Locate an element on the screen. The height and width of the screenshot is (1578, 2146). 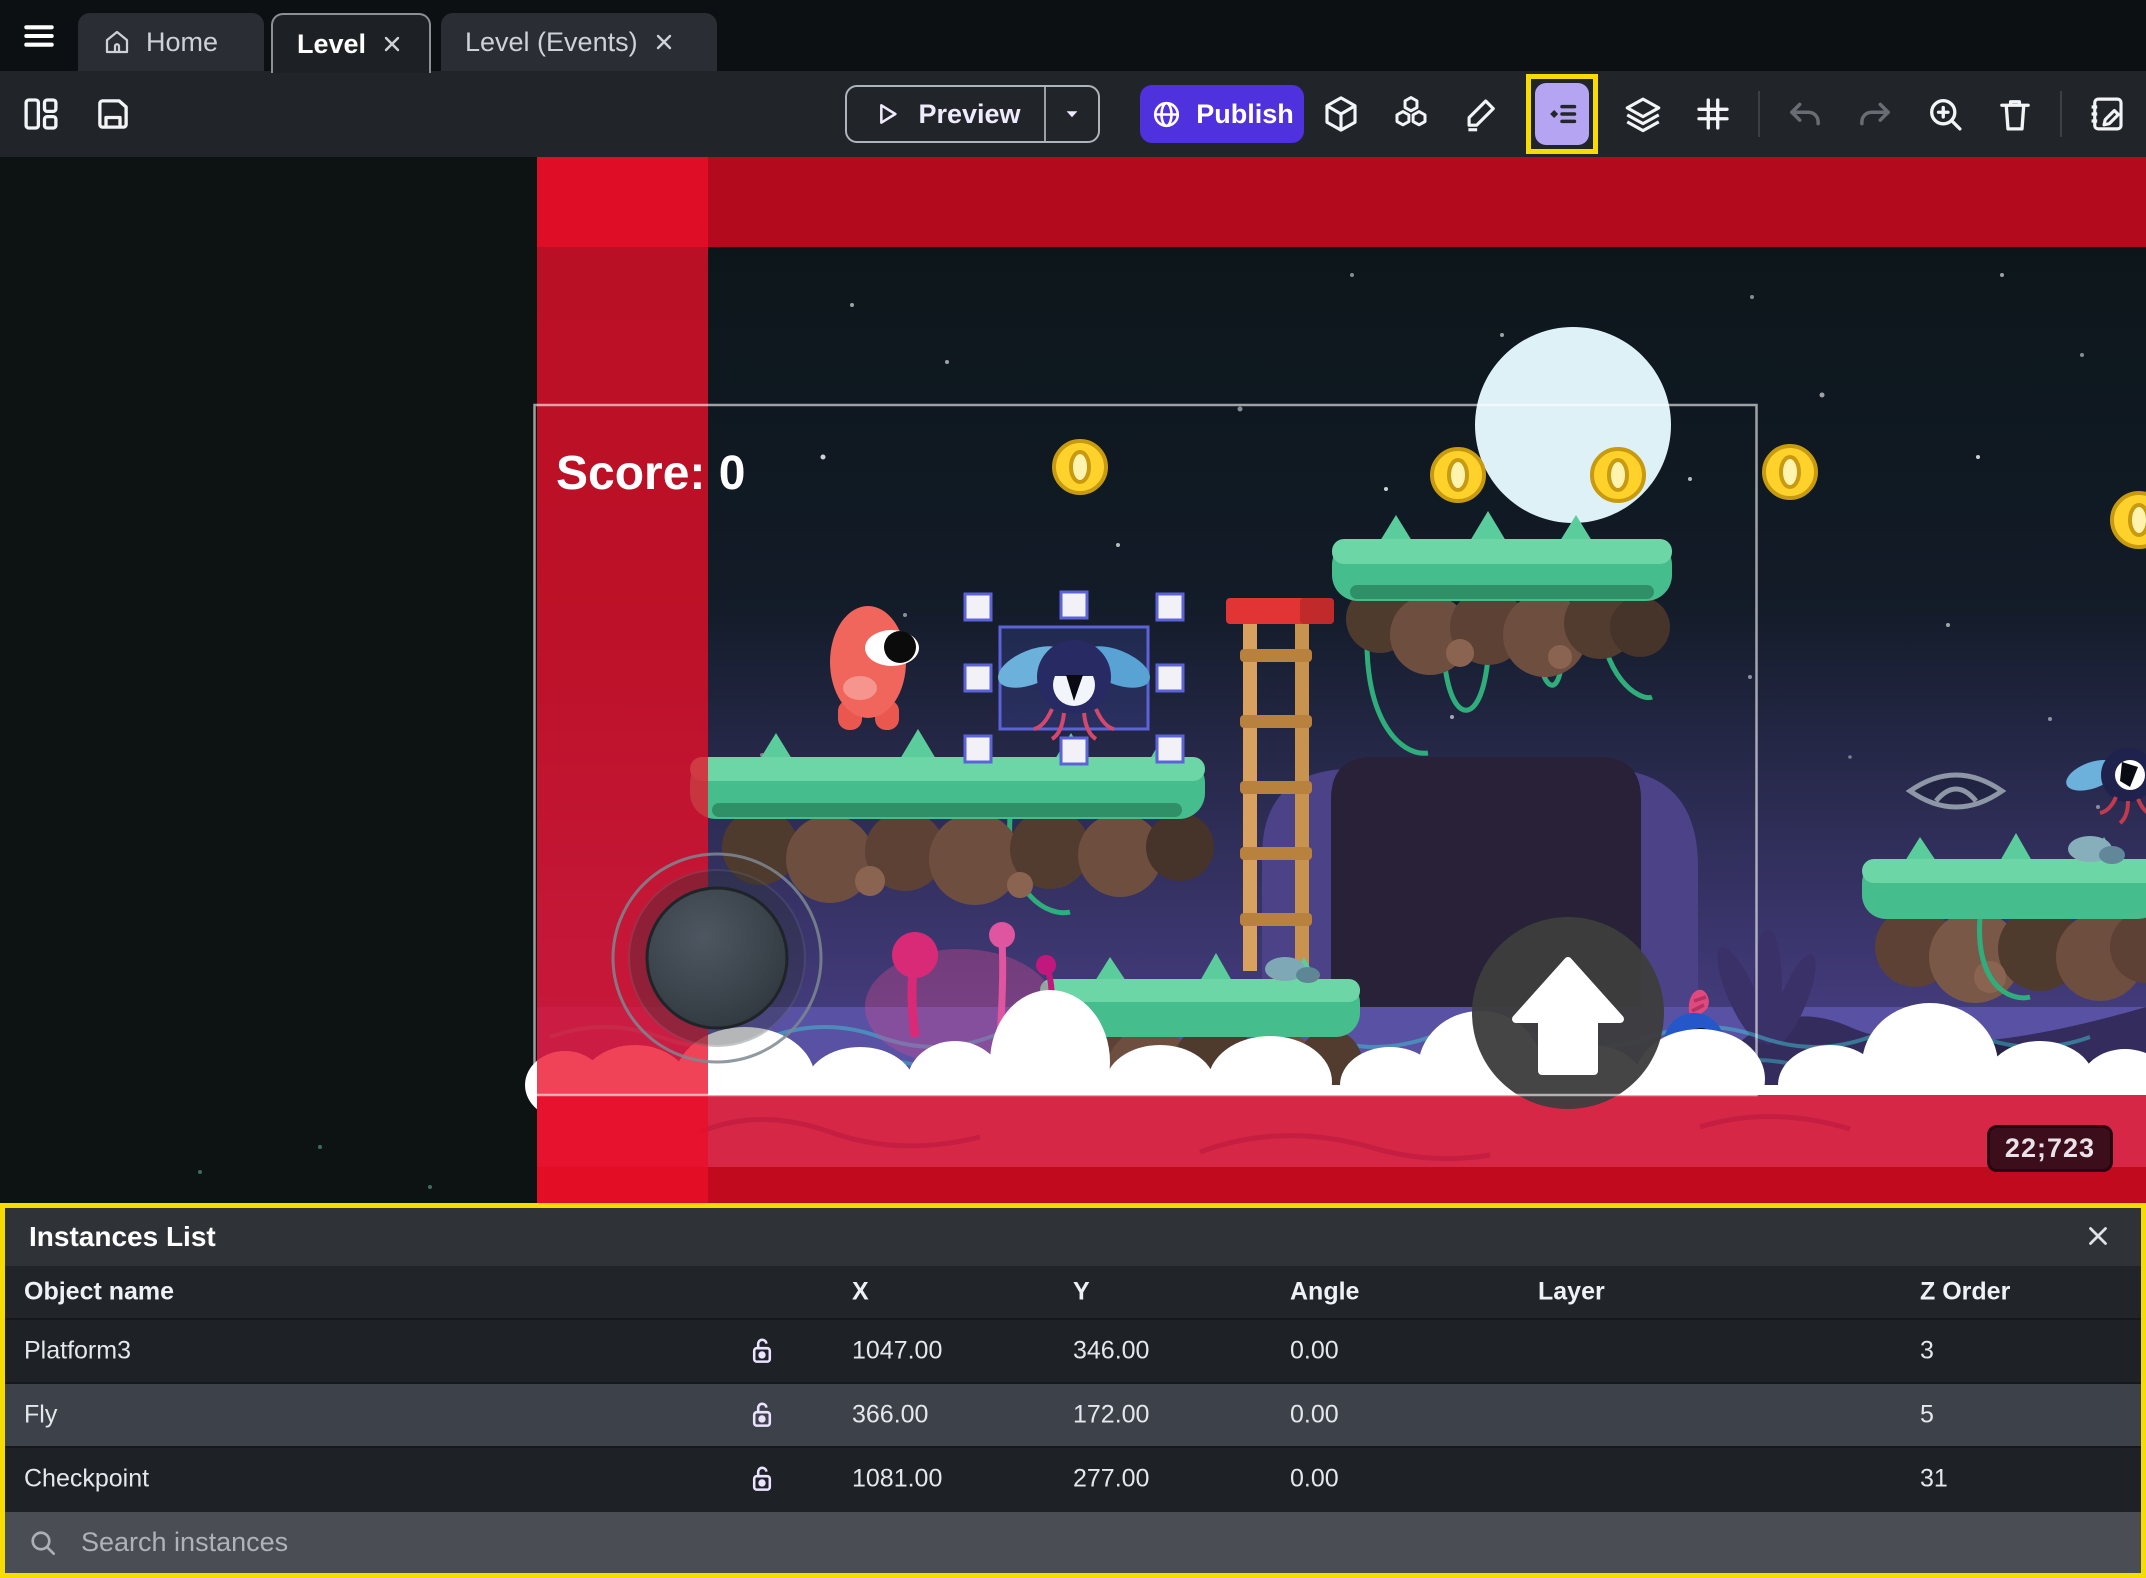
undo-button is located at coordinates (1805, 114).